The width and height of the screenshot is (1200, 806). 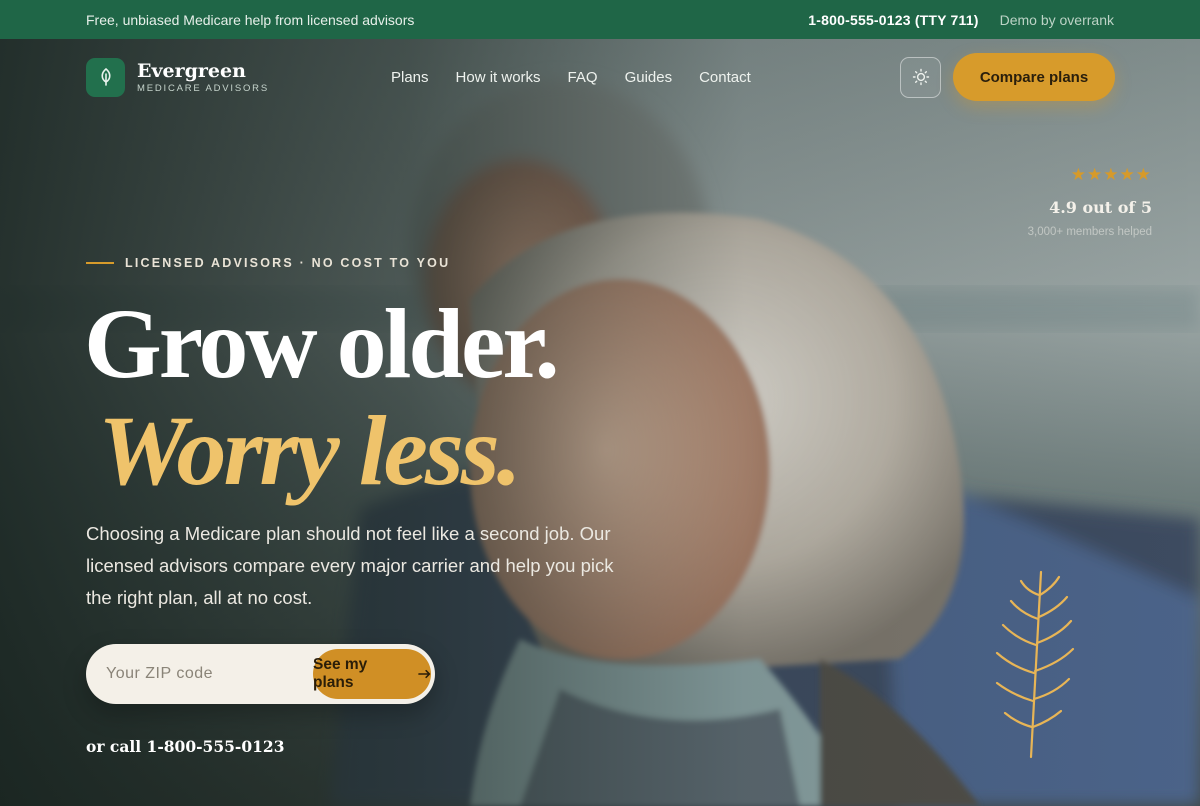 What do you see at coordinates (498, 77) in the screenshot?
I see `nav-link-how-it-works: How it works` at bounding box center [498, 77].